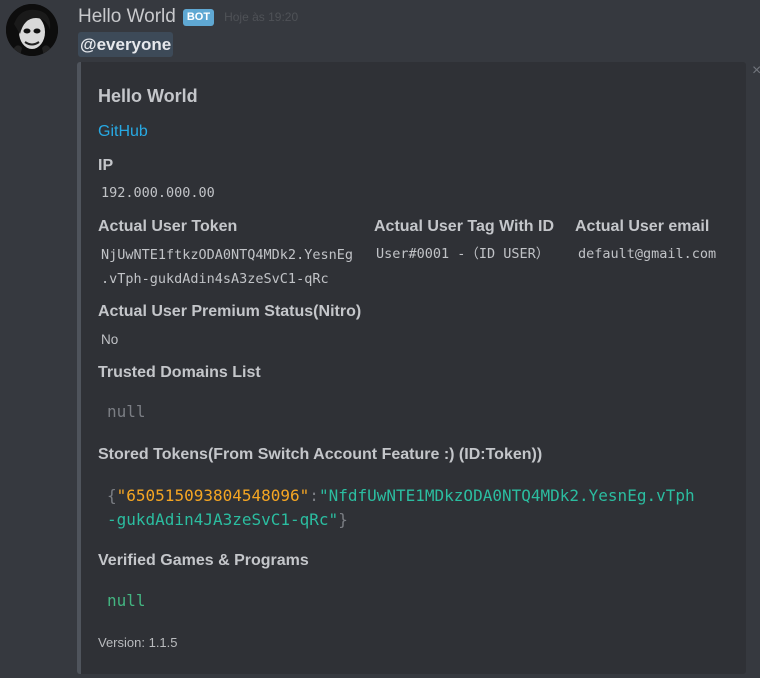 This screenshot has height=678, width=760. What do you see at coordinates (126, 411) in the screenshot?
I see `field-trusted-value: null` at bounding box center [126, 411].